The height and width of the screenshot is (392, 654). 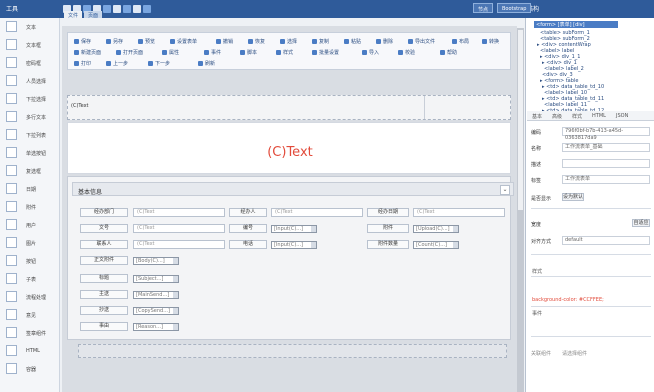 I want to click on collapse-icon: ⌄, so click(x=505, y=190).